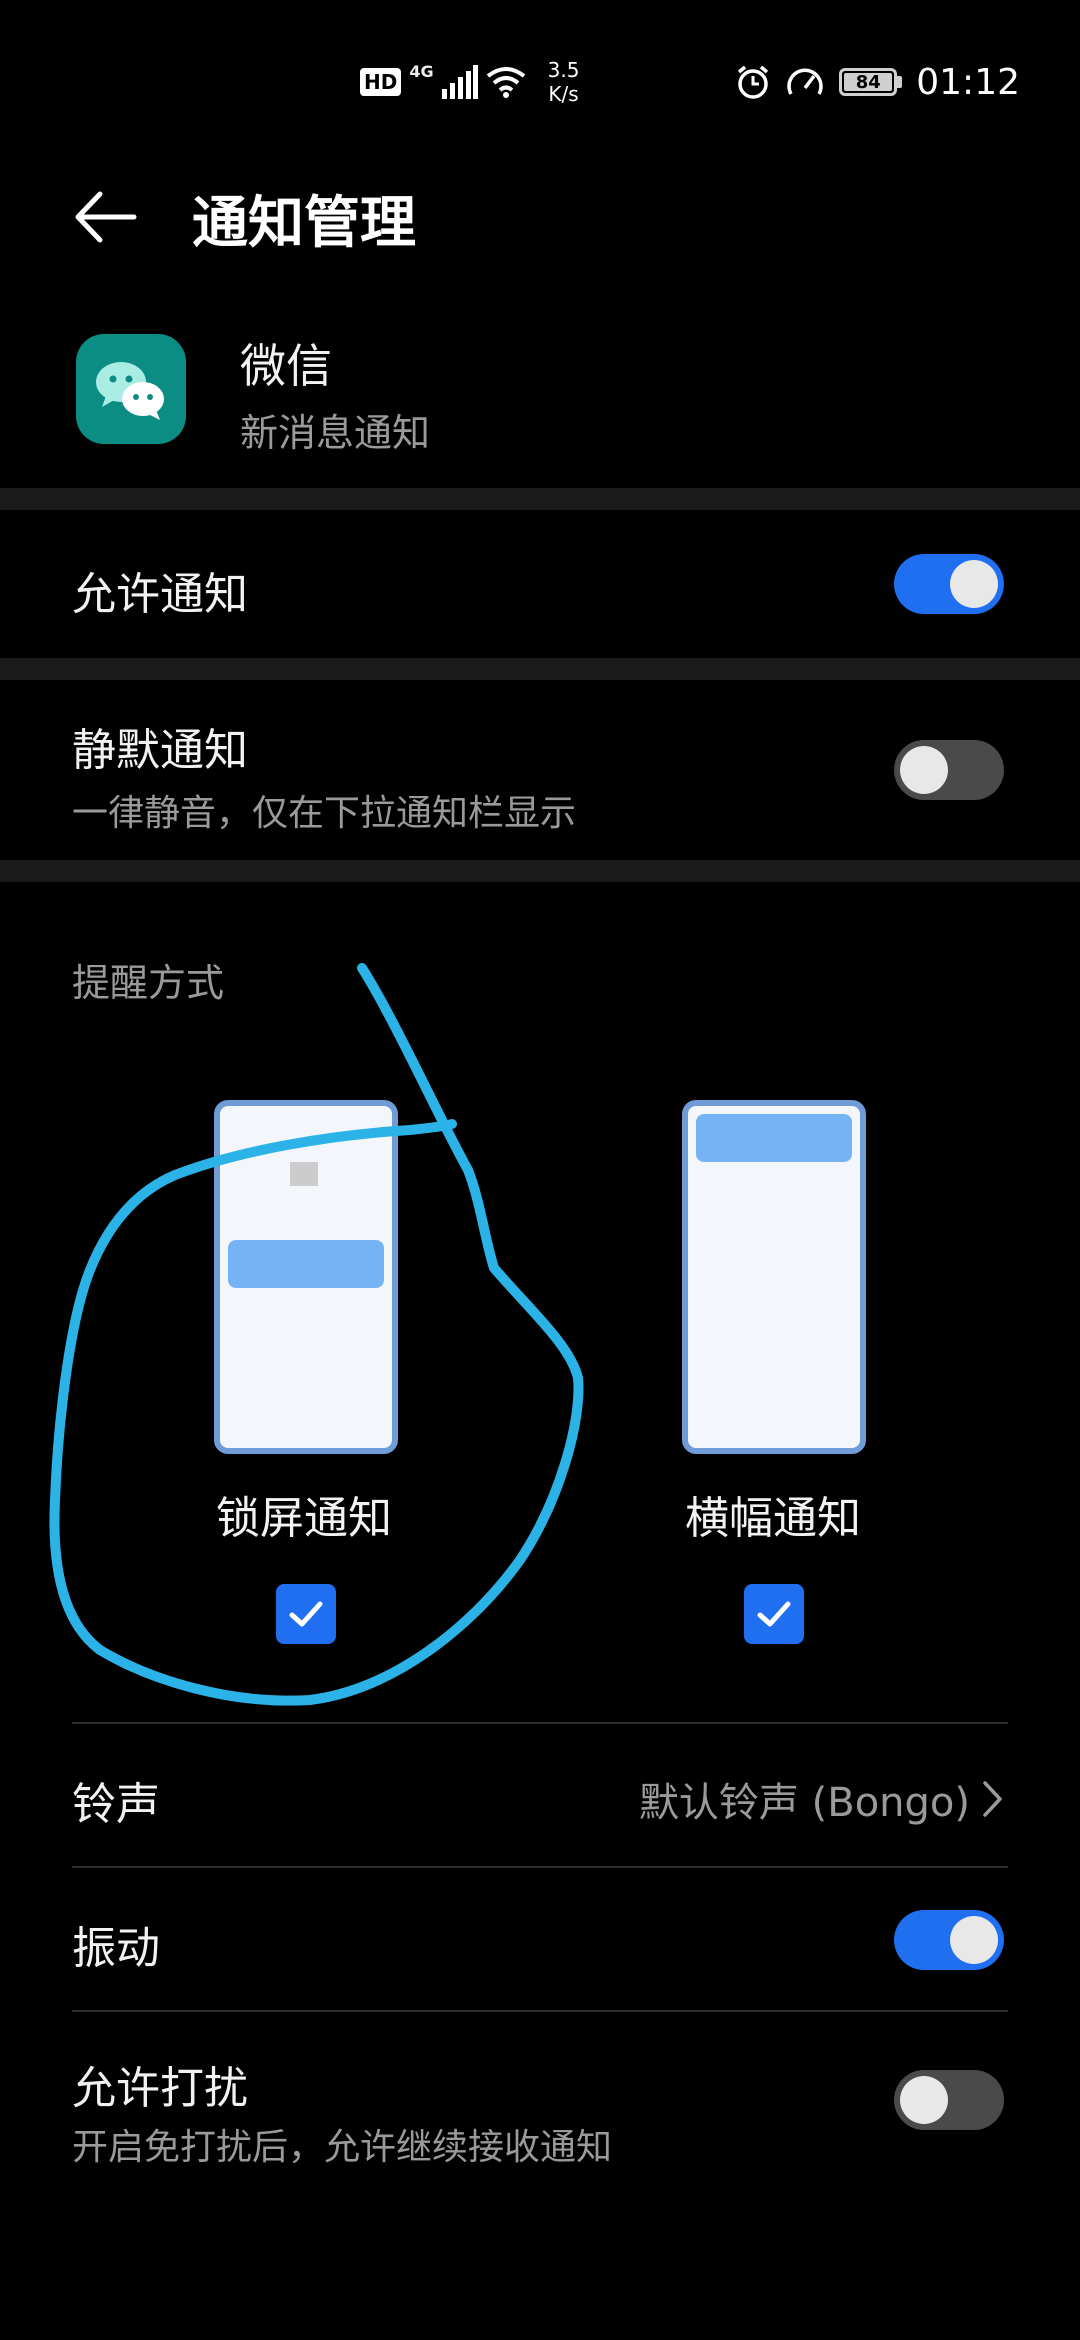 The height and width of the screenshot is (2340, 1080). What do you see at coordinates (949, 2100) in the screenshot?
I see `do-not-disturb-toggle` at bounding box center [949, 2100].